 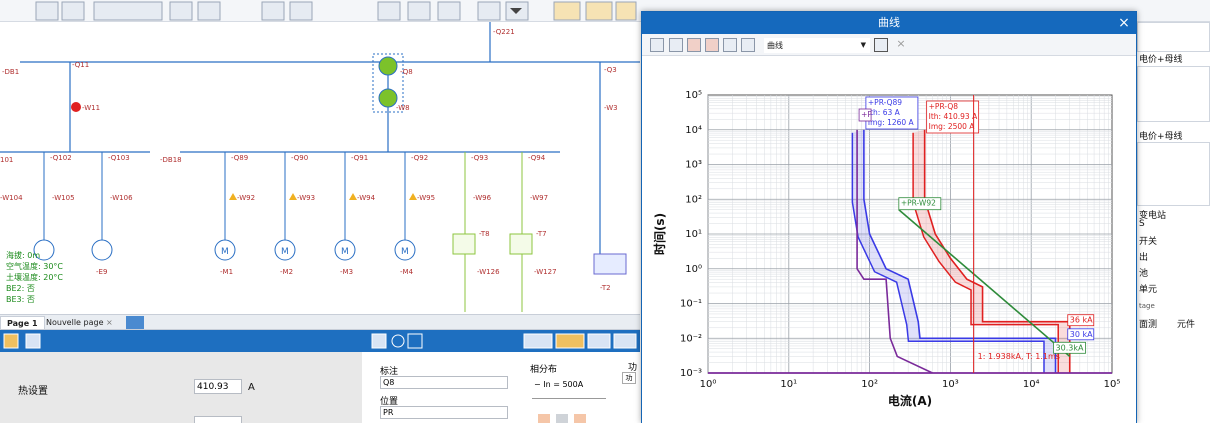 What do you see at coordinates (91, 108) in the screenshot?
I see `label-w11: -W11` at bounding box center [91, 108].